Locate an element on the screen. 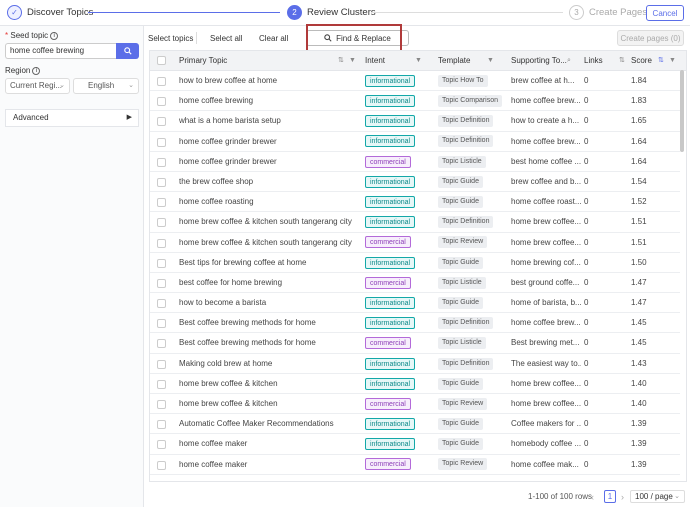 The height and width of the screenshot is (507, 690). template-cell: Topic Guide is located at coordinates (473, 263).